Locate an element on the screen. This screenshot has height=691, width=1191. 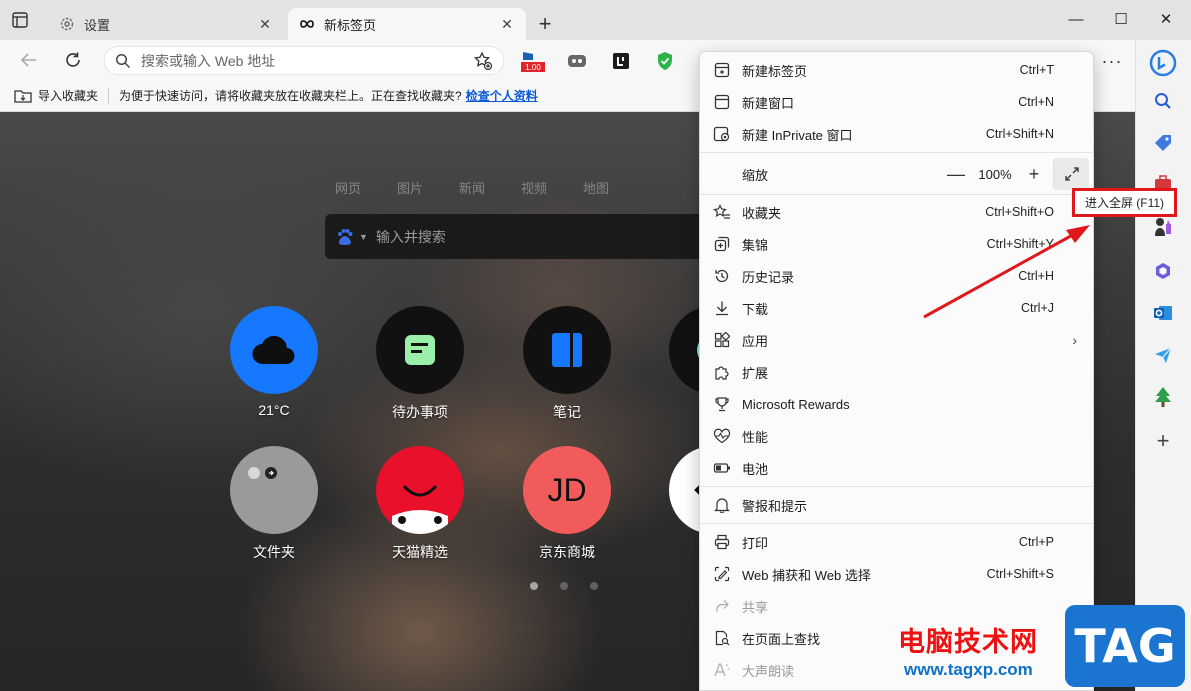
search-tab-images: 图片 is located at coordinates (410, 187).